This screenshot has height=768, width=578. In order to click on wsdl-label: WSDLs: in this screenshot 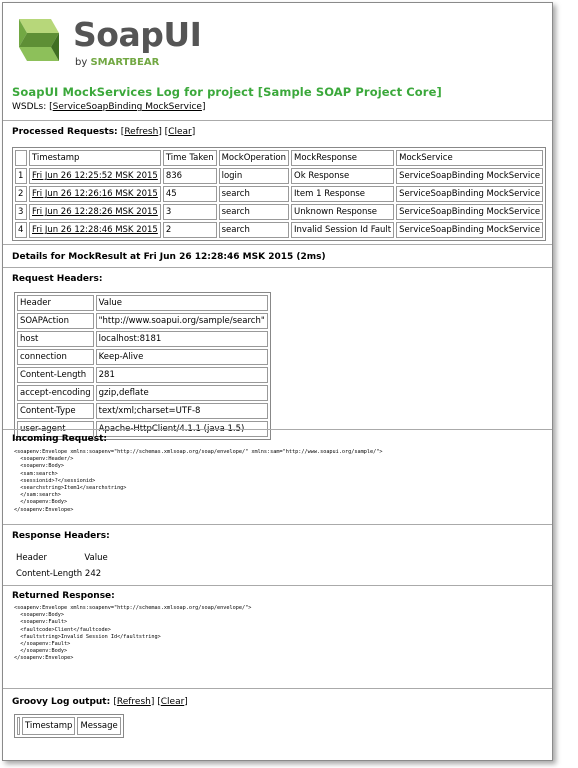, I will do `click(29, 107)`.